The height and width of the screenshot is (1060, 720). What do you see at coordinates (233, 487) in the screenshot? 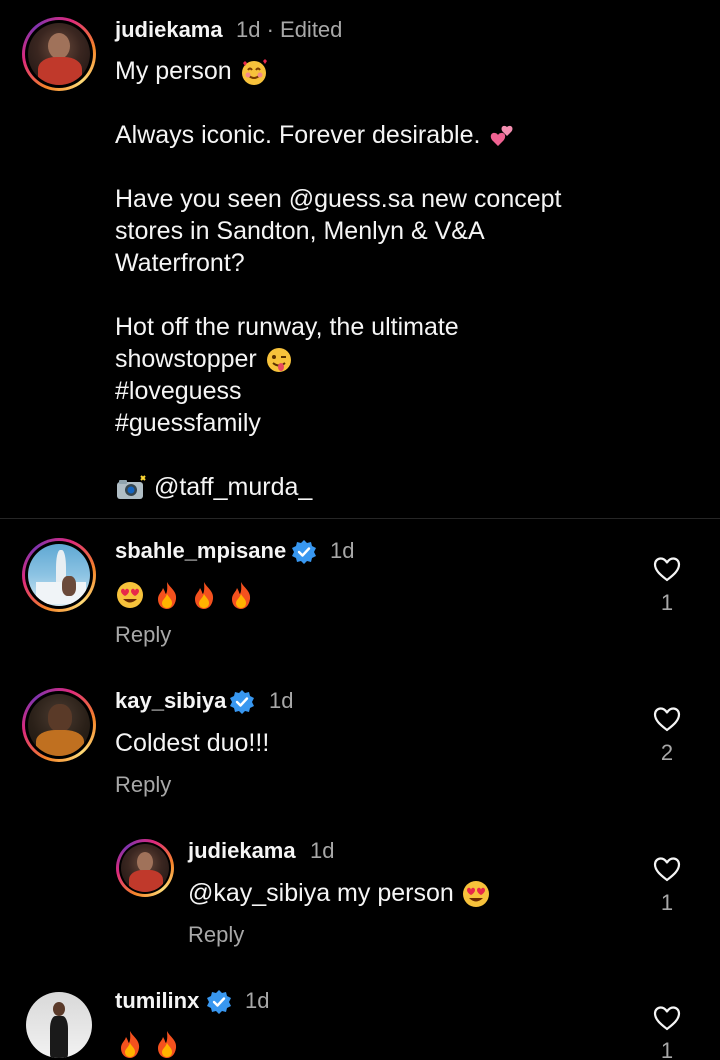
I see `photographer-mention: @taff_murda_` at bounding box center [233, 487].